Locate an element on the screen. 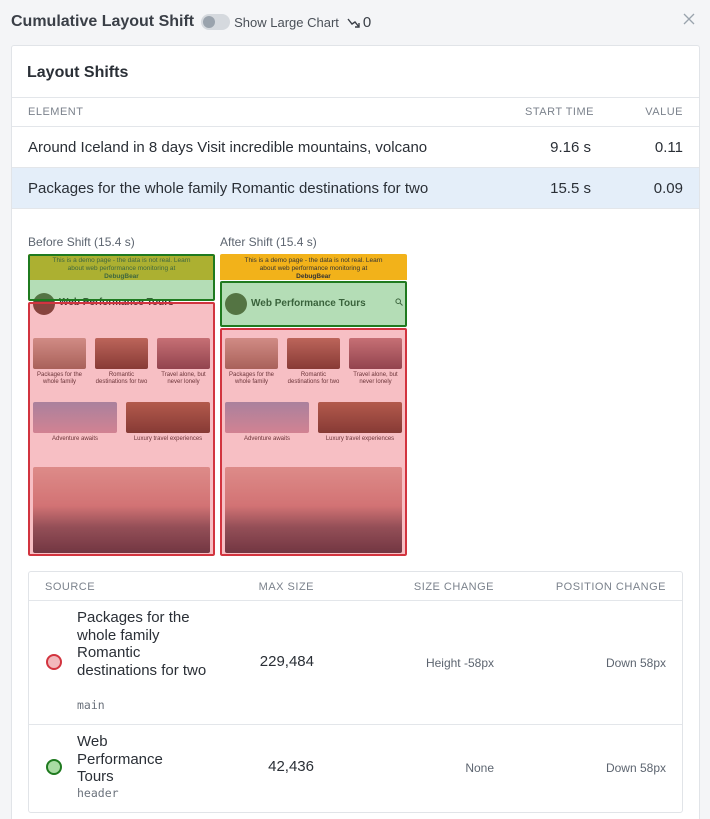 The width and height of the screenshot is (710, 819). trend-indicator: 0 is located at coordinates (359, 22).